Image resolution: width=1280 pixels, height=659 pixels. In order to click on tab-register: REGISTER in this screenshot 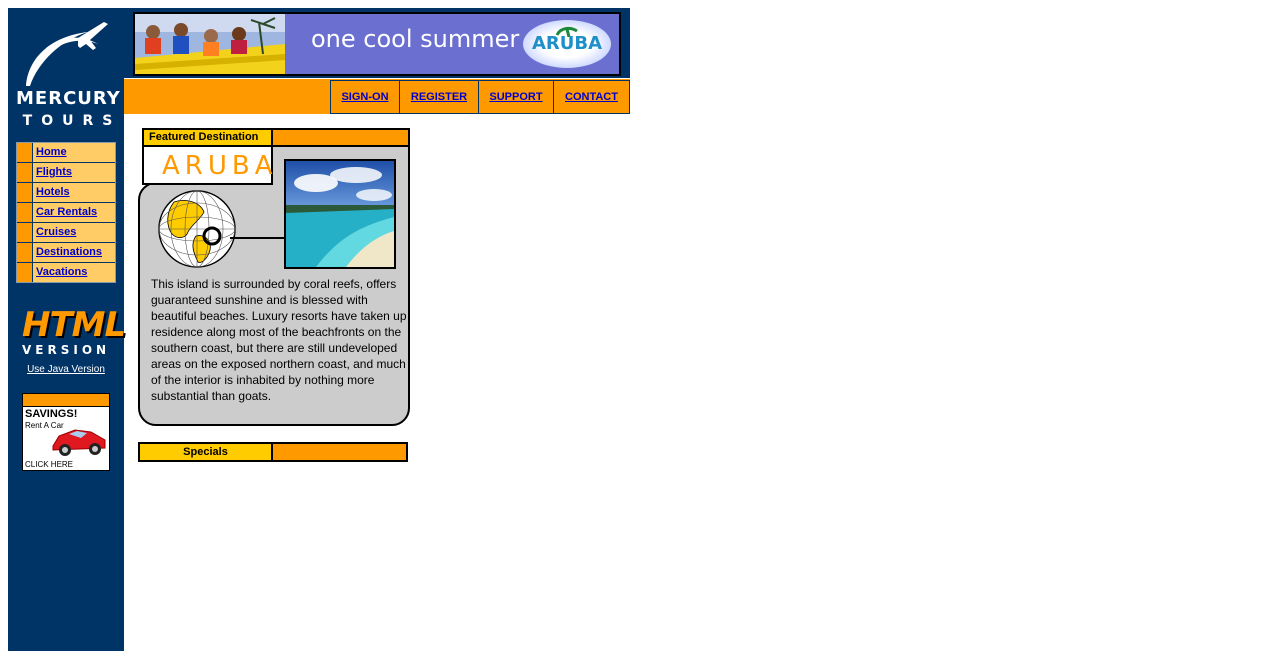, I will do `click(439, 97)`.